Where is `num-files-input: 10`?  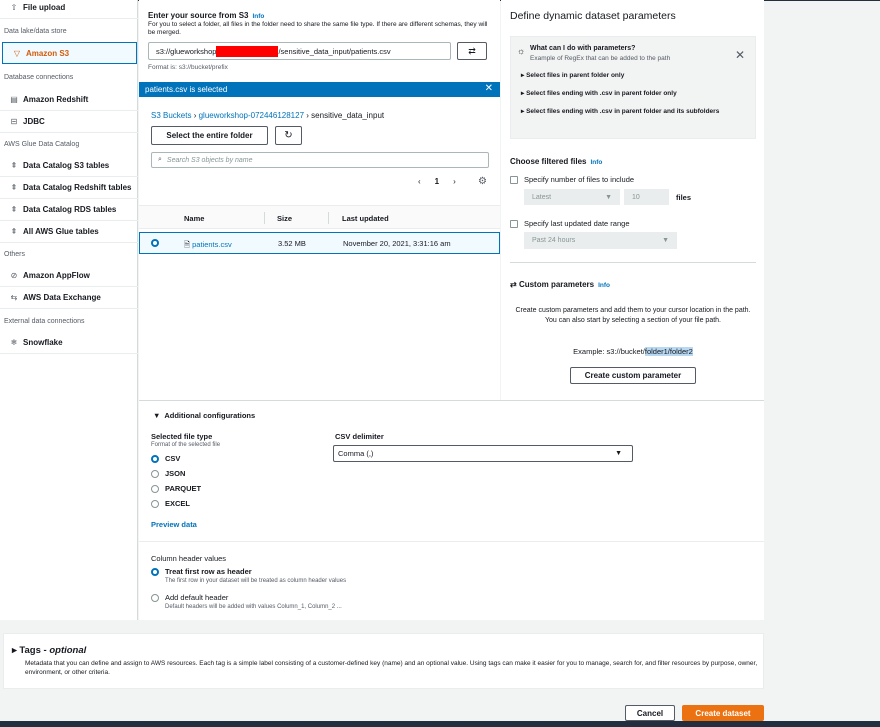
num-files-input: 10 is located at coordinates (646, 197).